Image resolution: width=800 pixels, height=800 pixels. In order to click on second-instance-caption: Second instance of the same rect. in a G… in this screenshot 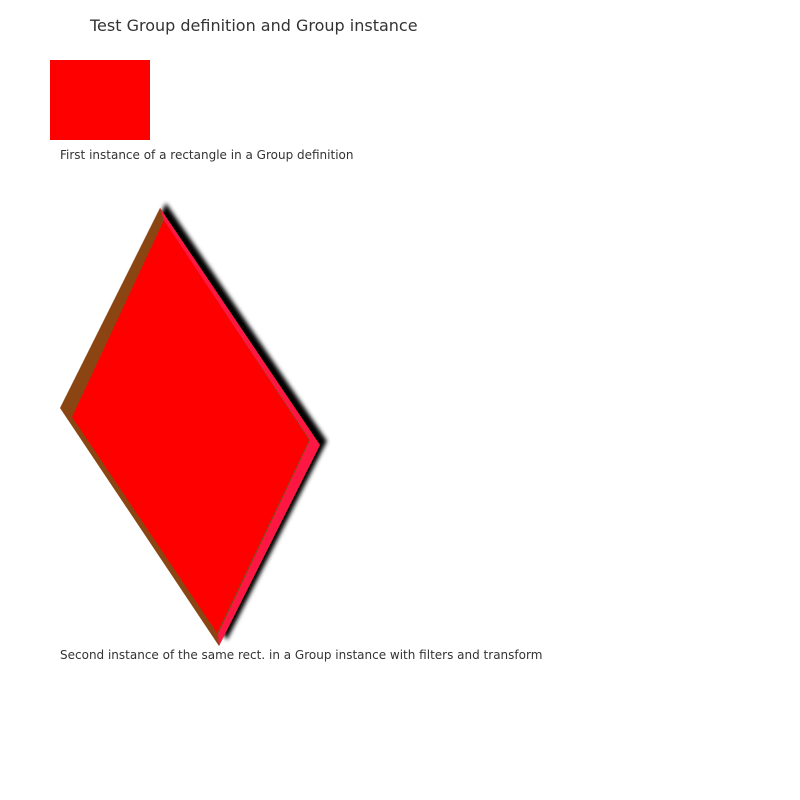, I will do `click(301, 655)`.